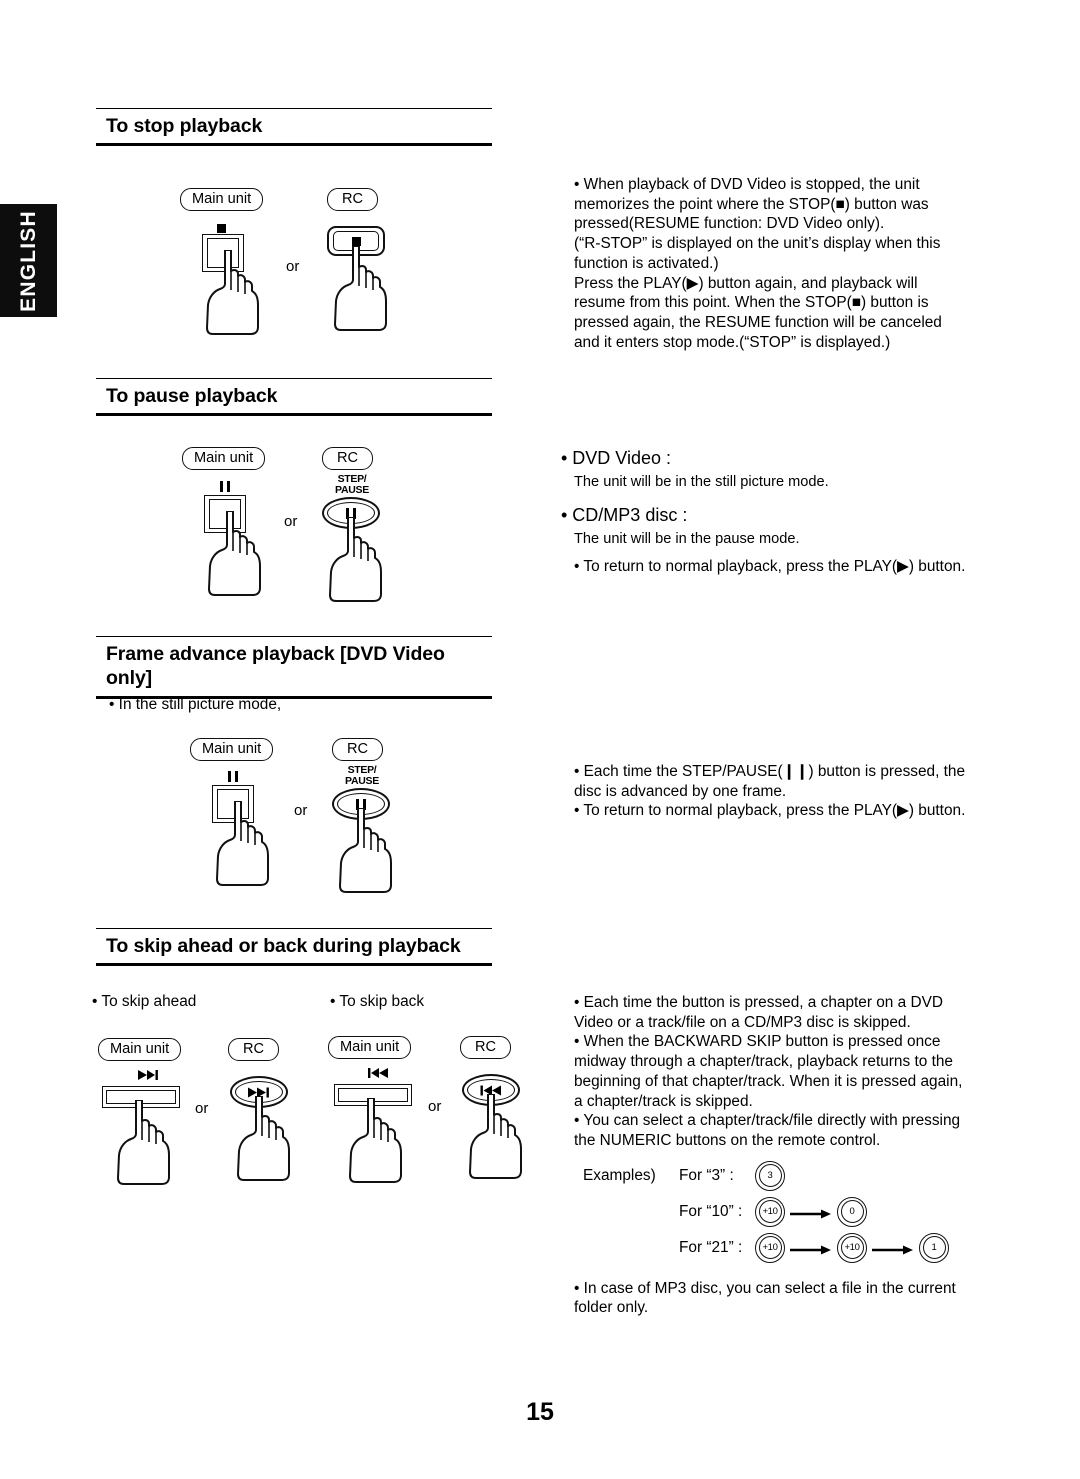 This screenshot has height=1479, width=1080. I want to click on example-row: For “21” : +10 +10 1, so click(807, 1247).